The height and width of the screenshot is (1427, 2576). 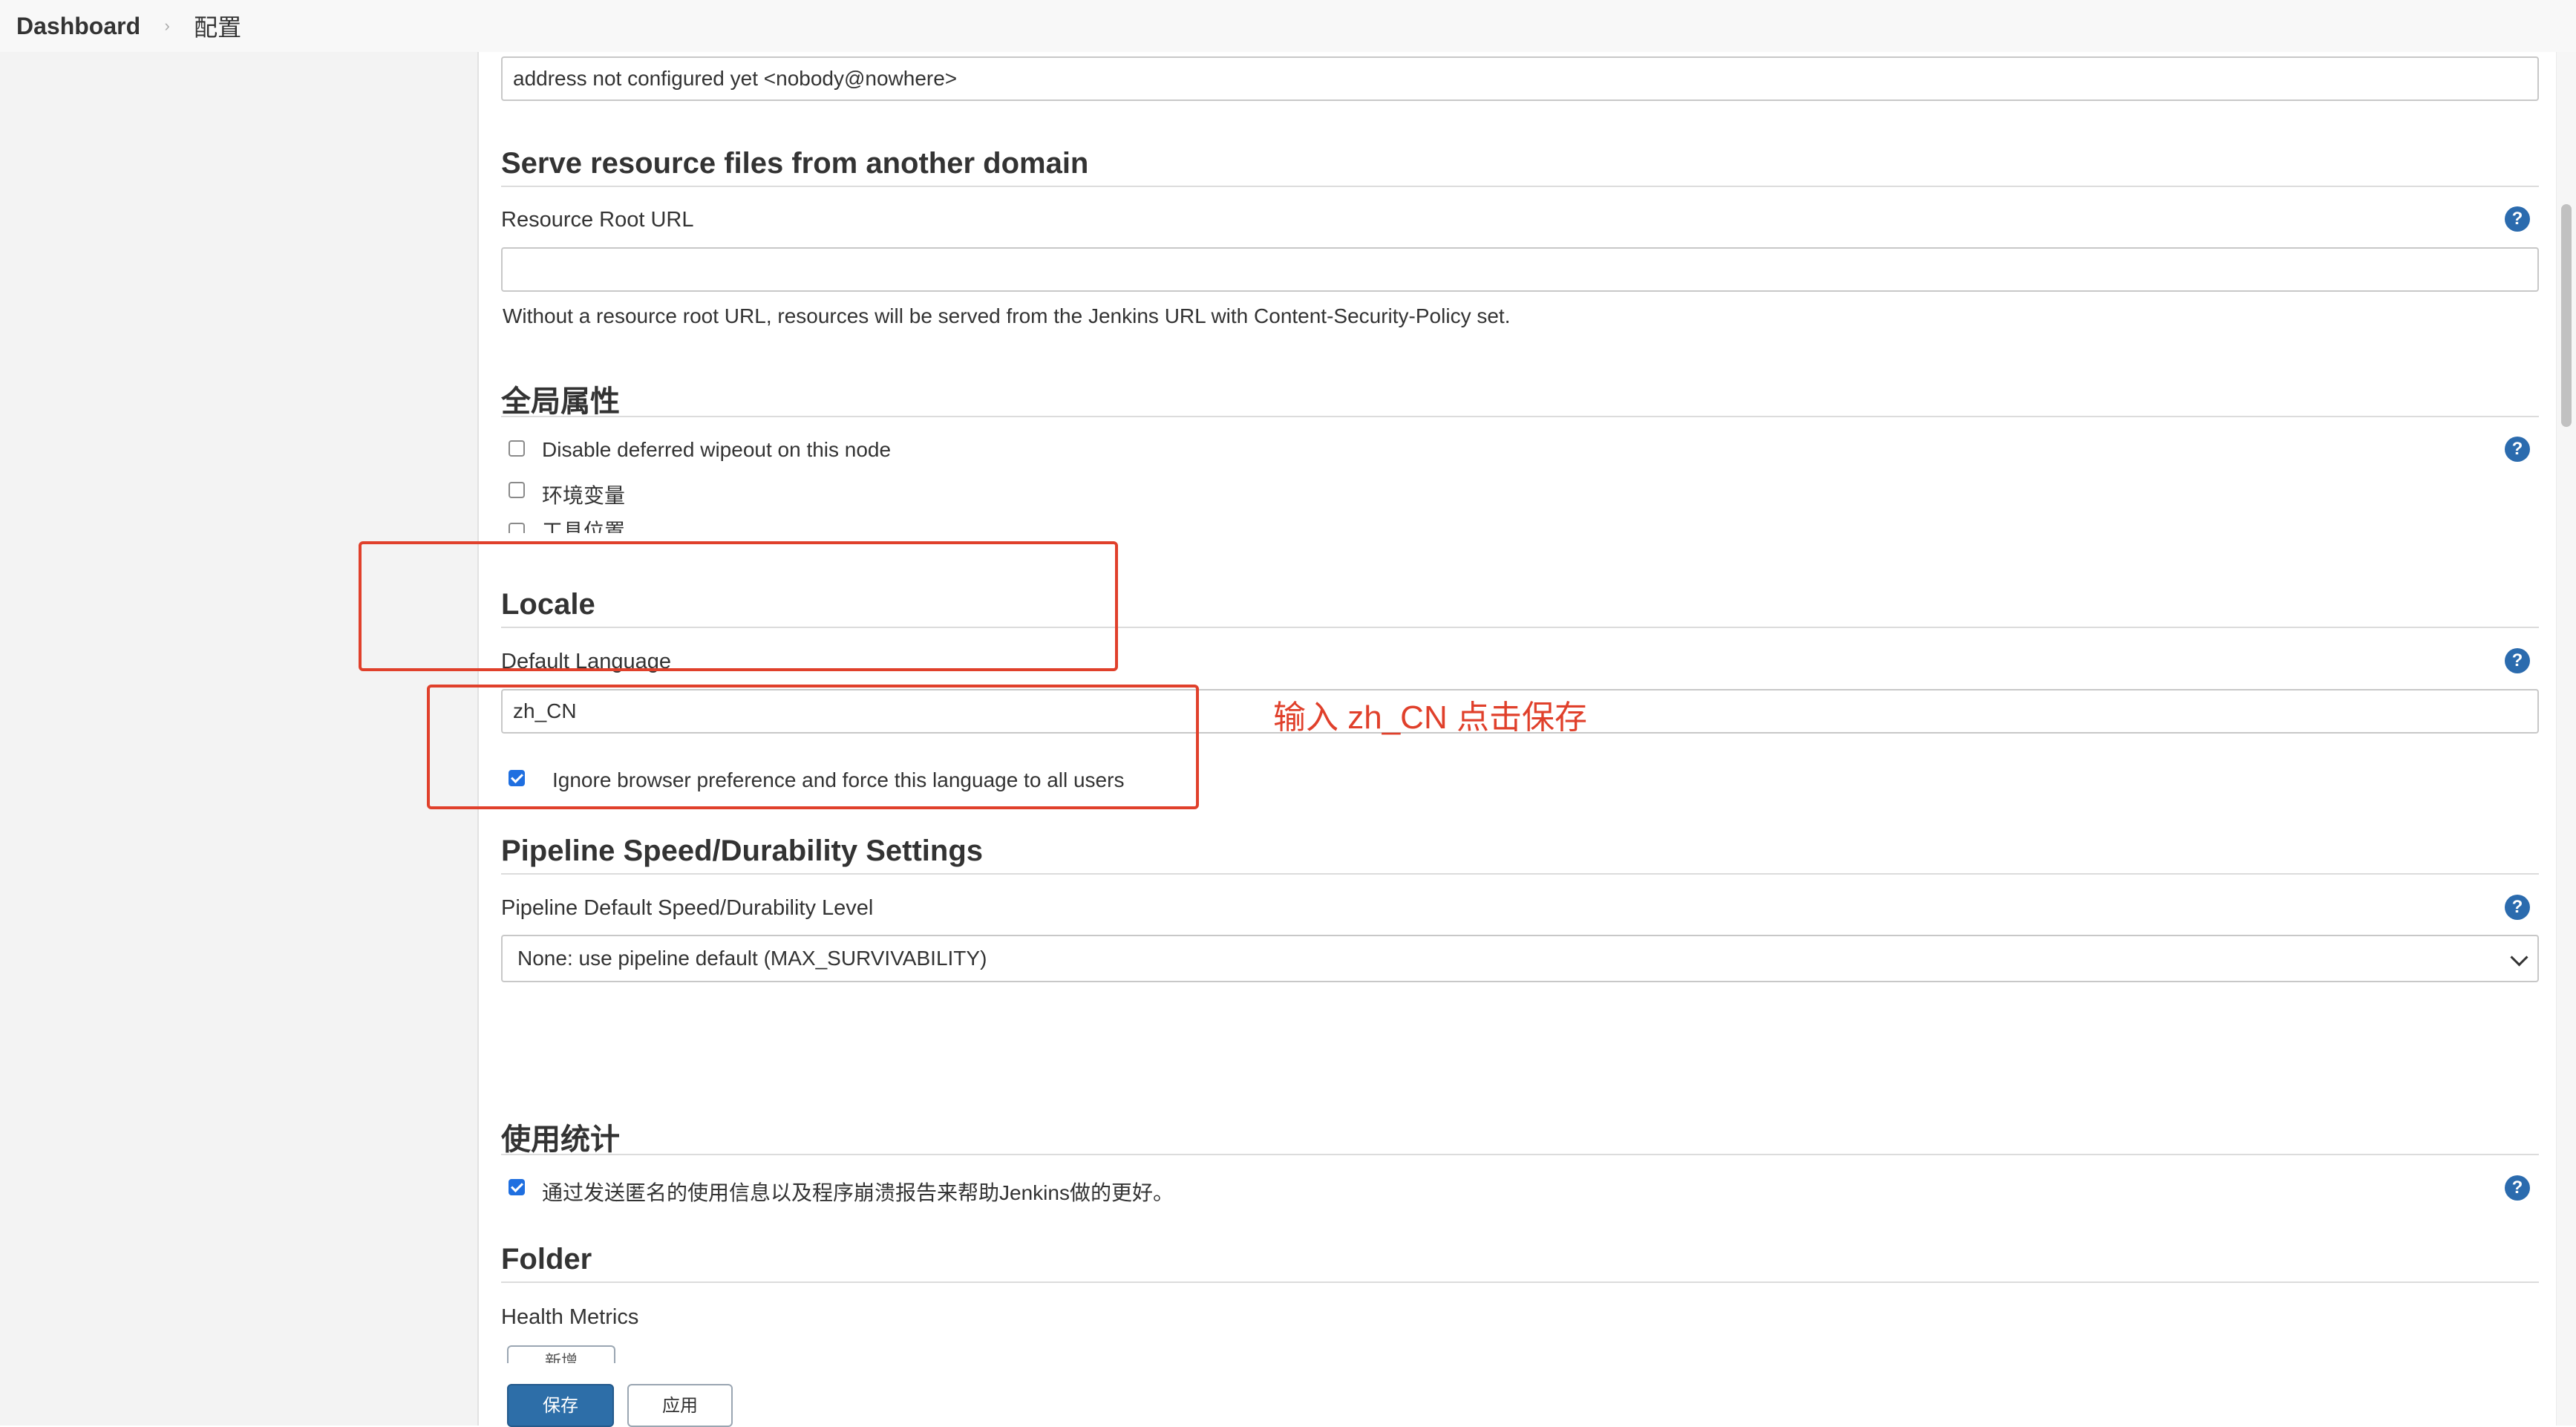 What do you see at coordinates (2566, 315) in the screenshot?
I see `scrollbar-thumb` at bounding box center [2566, 315].